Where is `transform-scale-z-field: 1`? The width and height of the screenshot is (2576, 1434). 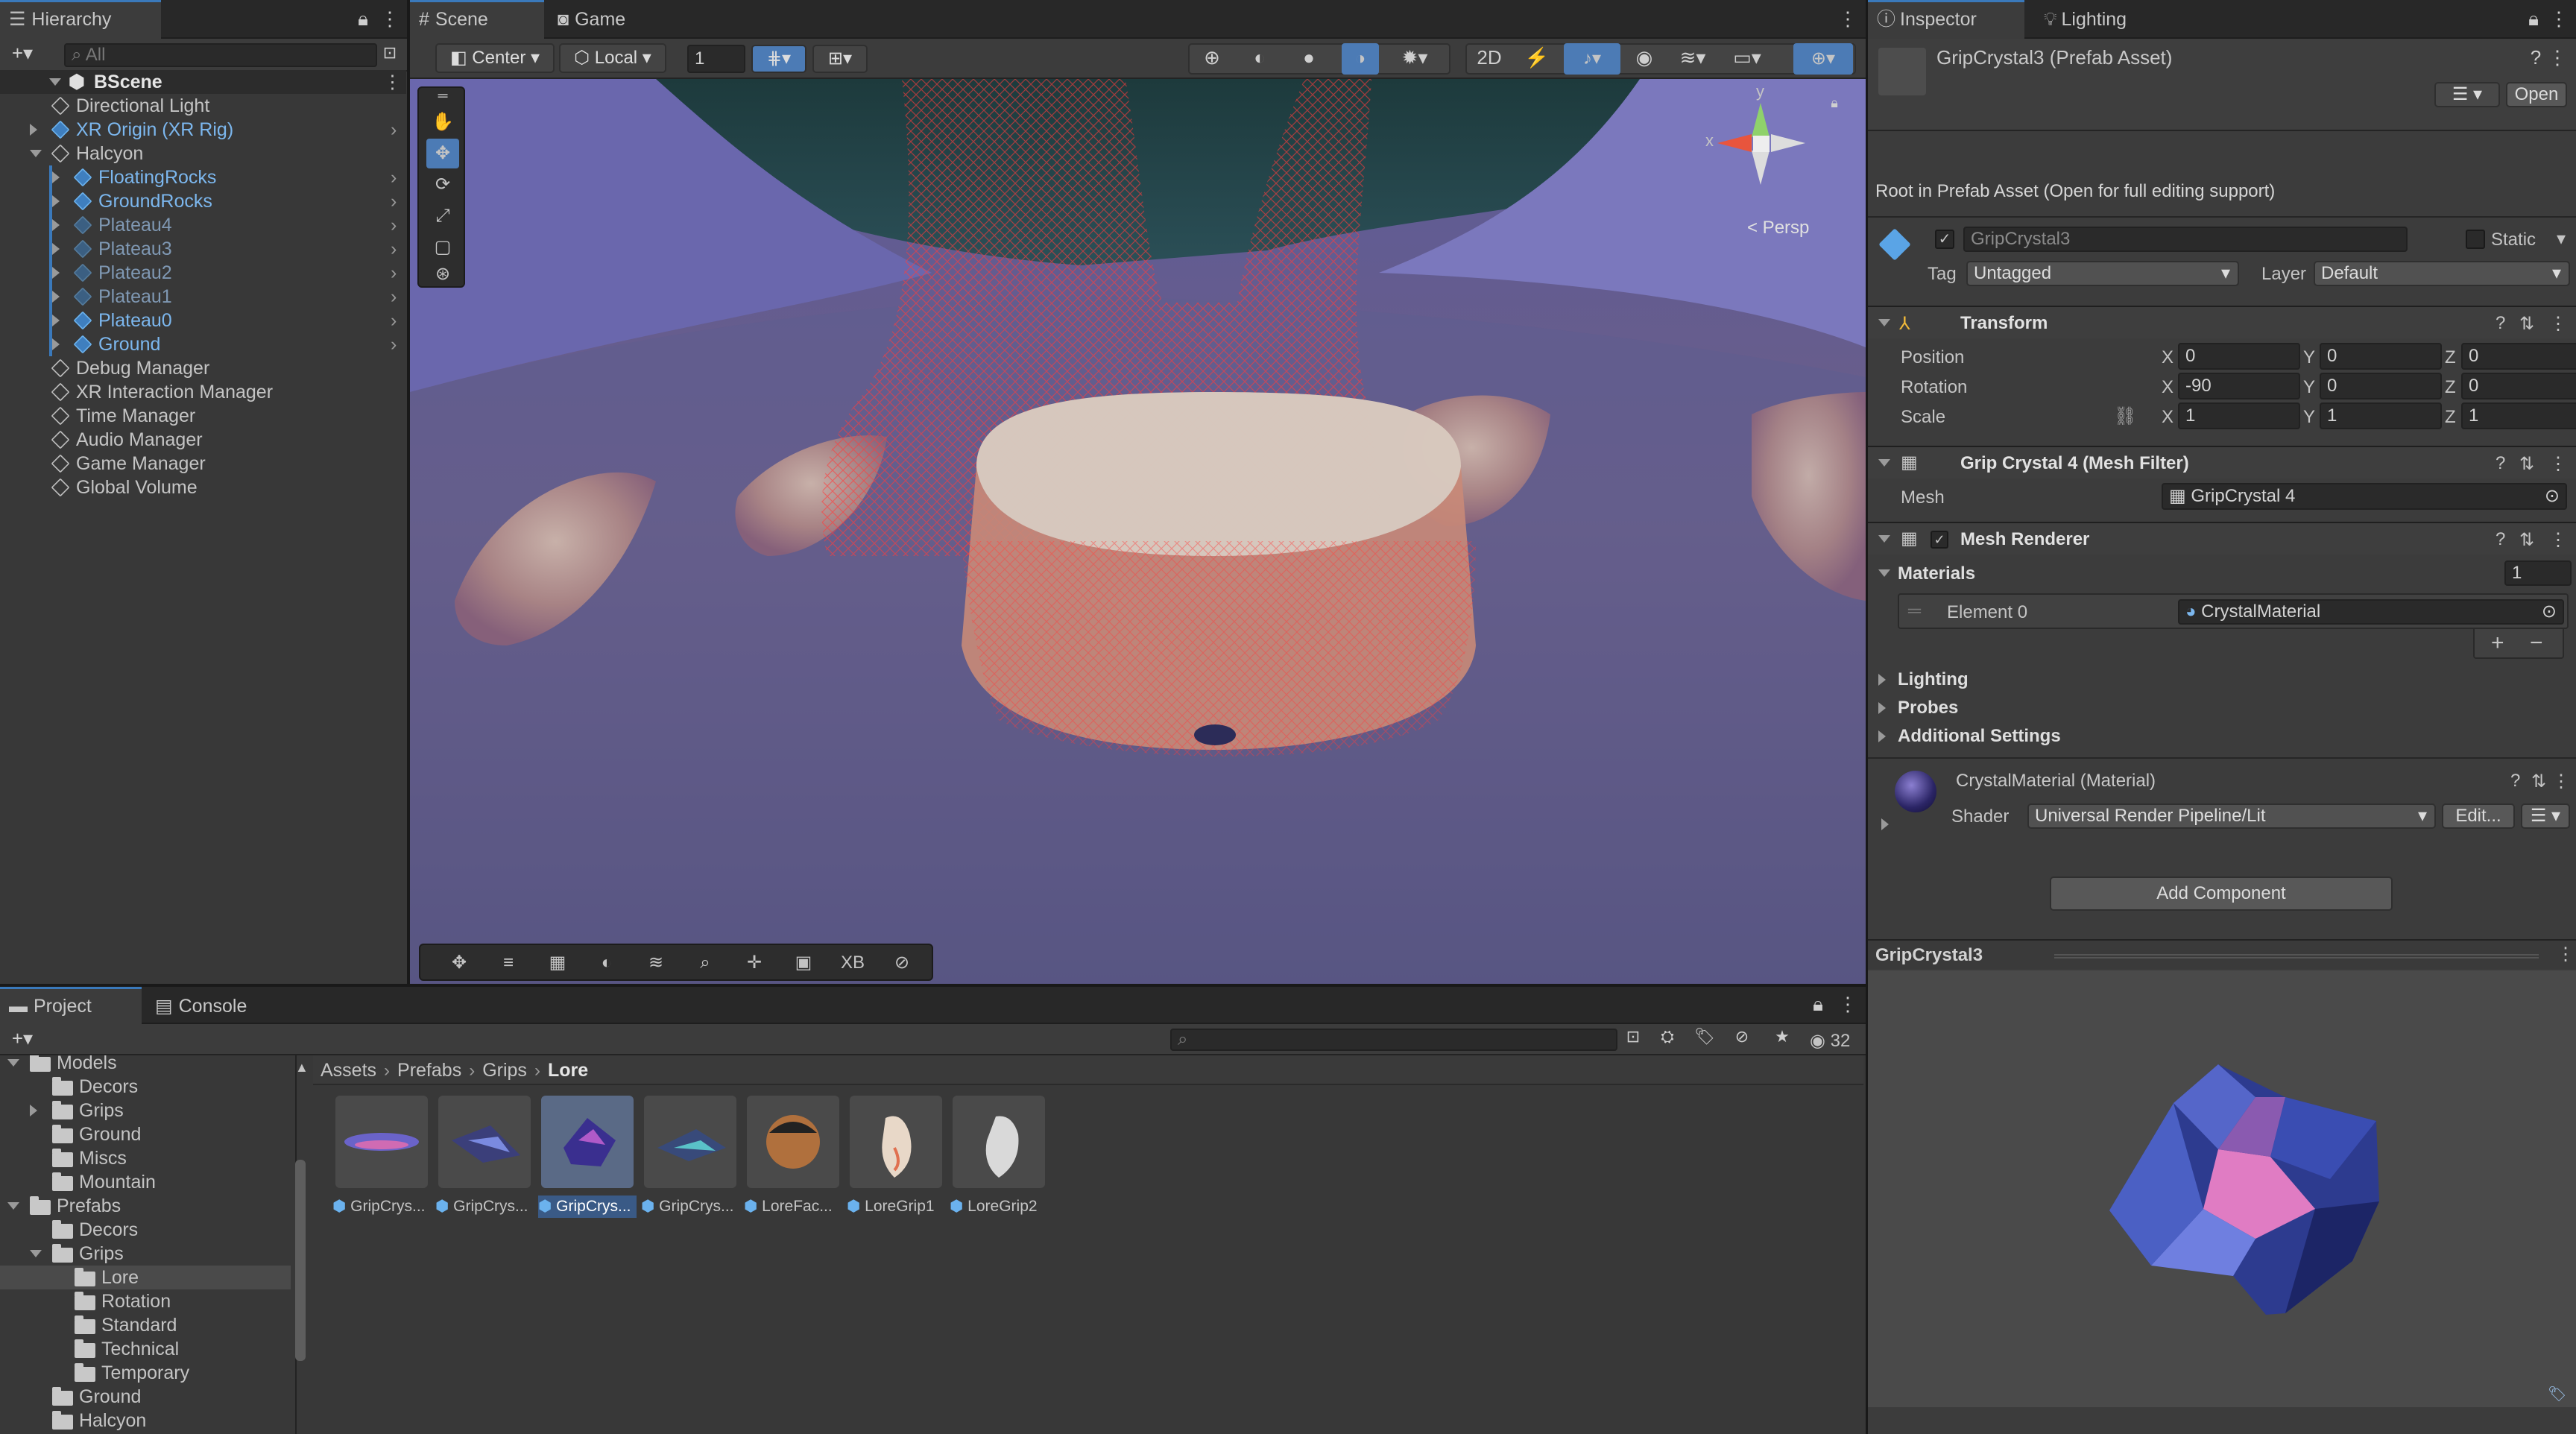 transform-scale-z-field: 1 is located at coordinates (2518, 416).